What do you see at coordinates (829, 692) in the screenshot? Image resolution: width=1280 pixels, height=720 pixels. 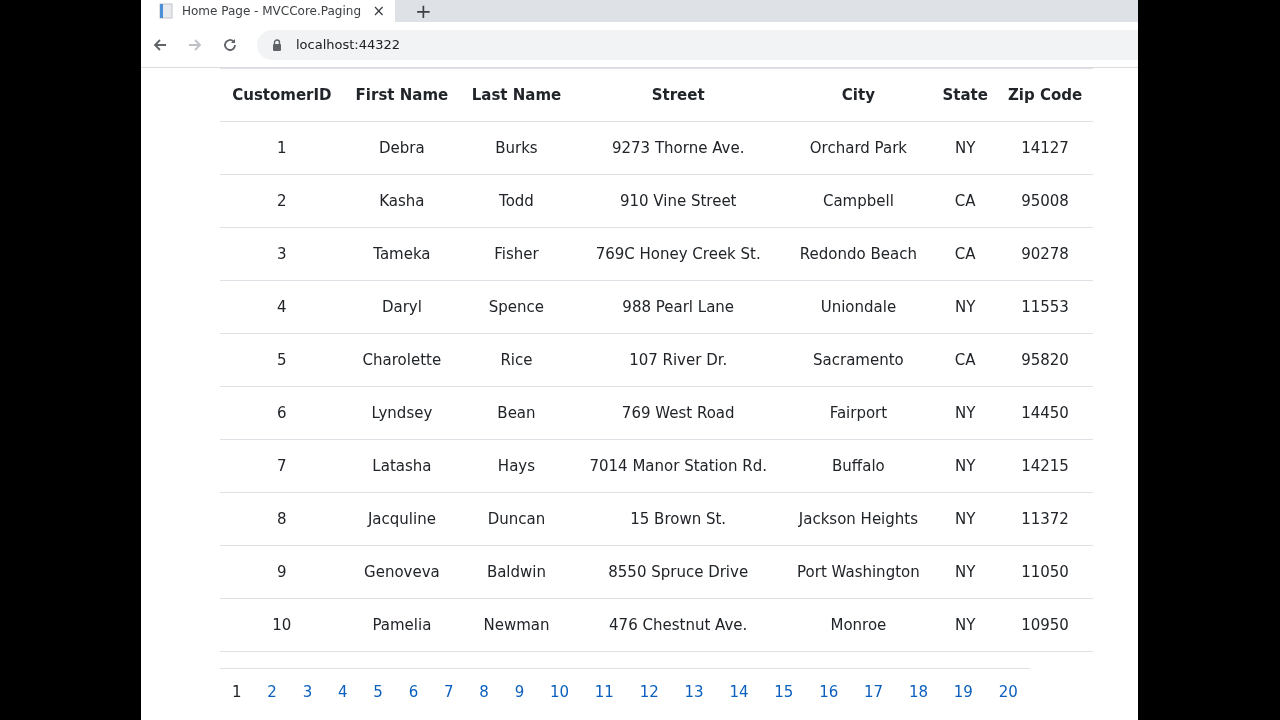 I see `page-link: 16` at bounding box center [829, 692].